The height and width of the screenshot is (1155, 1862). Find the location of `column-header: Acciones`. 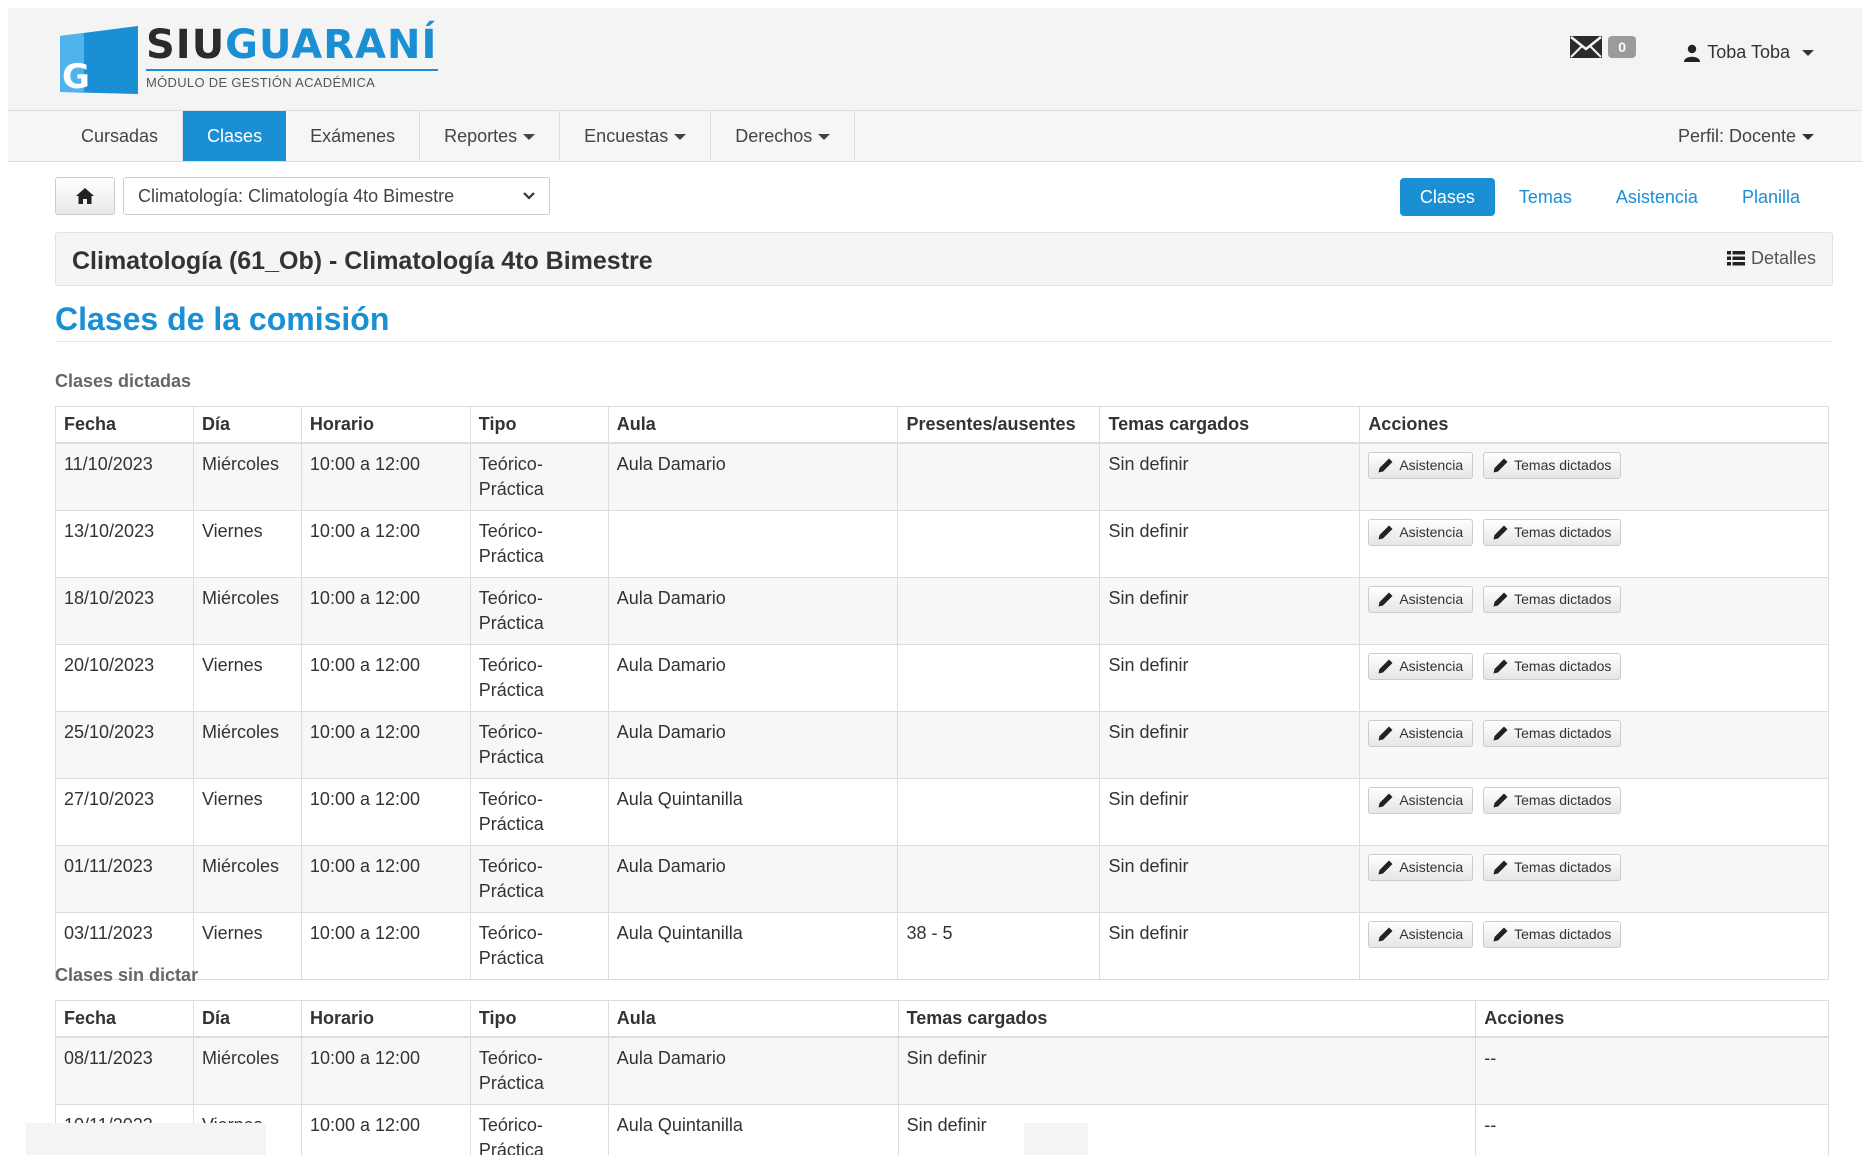

column-header: Acciones is located at coordinates (1594, 425).